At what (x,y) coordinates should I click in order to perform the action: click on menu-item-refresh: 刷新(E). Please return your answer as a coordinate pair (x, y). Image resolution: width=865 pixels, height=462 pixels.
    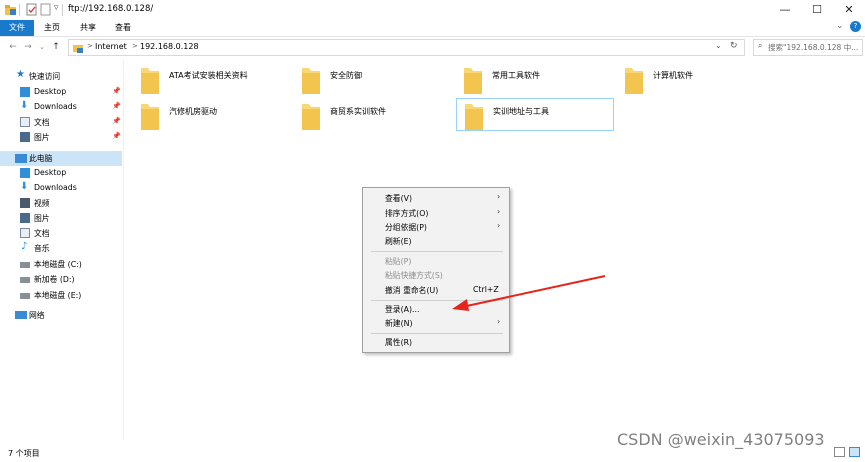
    Looking at the image, I should click on (436, 242).